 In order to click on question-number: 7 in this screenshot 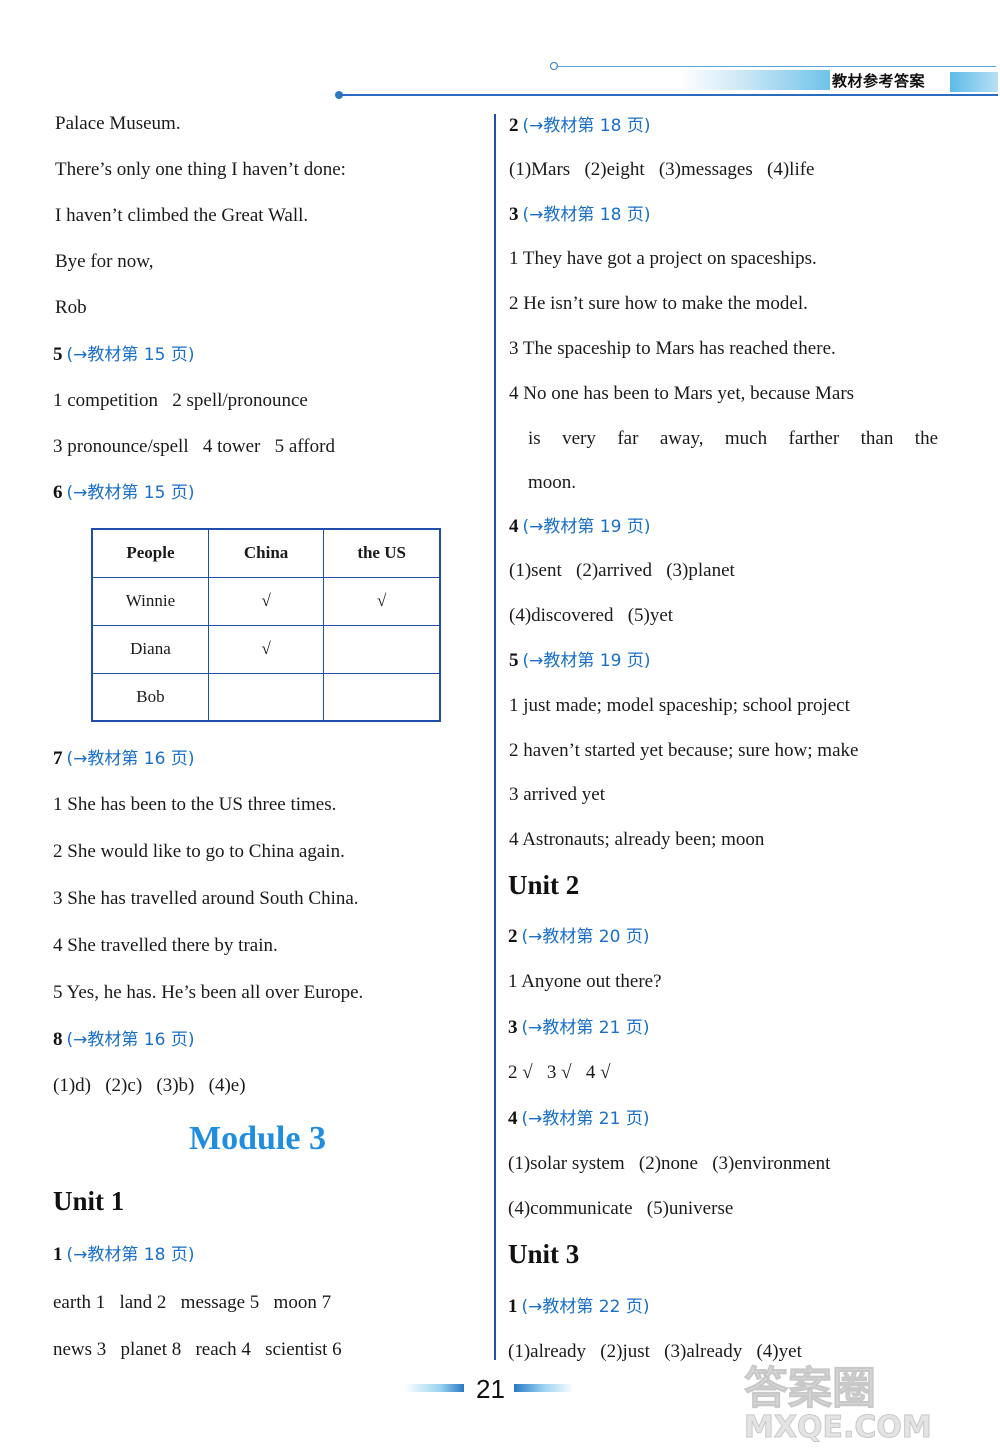, I will do `click(58, 758)`.